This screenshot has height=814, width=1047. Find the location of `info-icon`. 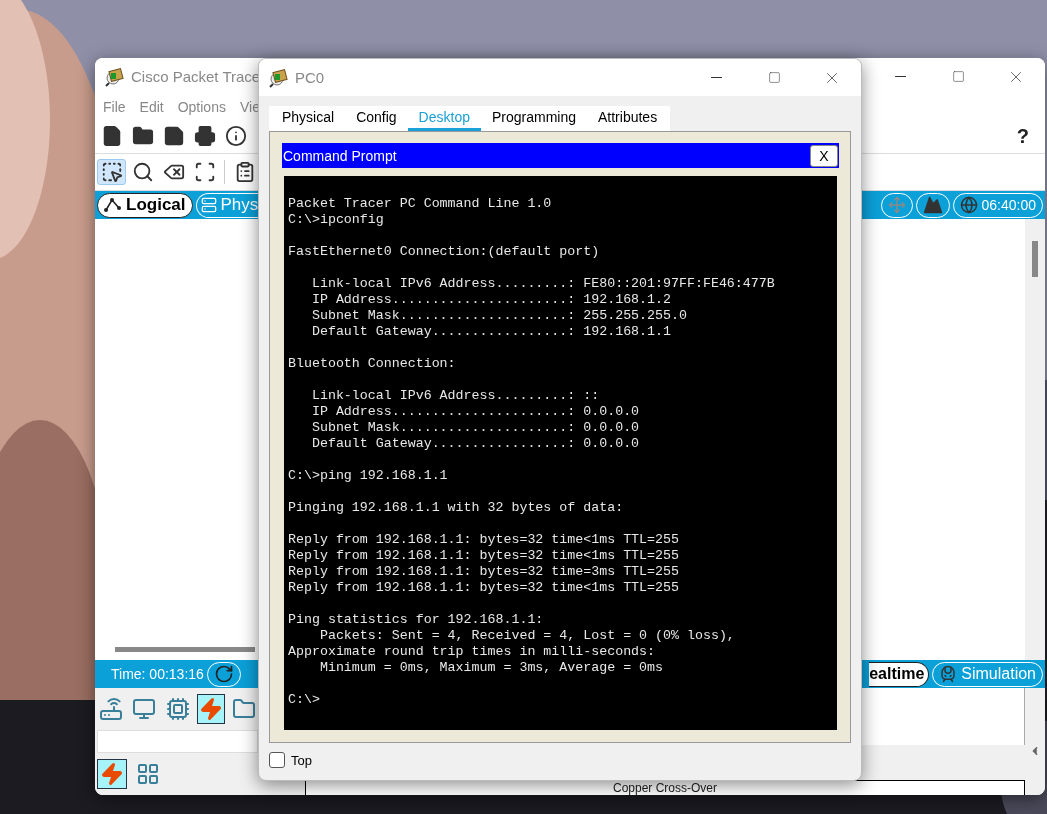

info-icon is located at coordinates (235, 136).